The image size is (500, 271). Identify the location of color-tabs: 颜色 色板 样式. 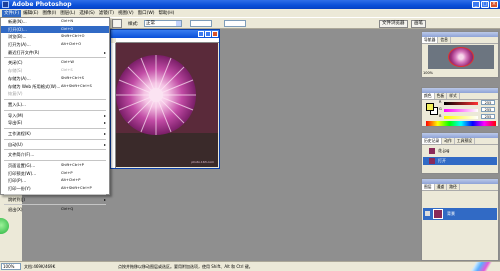
(460, 96).